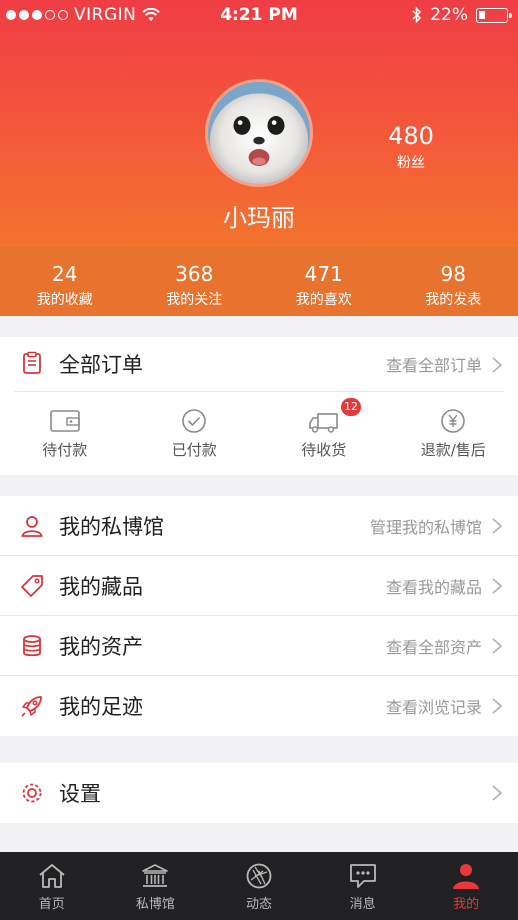  What do you see at coordinates (324, 433) in the screenshot?
I see `order-awaiting-delivery: 12 待收货` at bounding box center [324, 433].